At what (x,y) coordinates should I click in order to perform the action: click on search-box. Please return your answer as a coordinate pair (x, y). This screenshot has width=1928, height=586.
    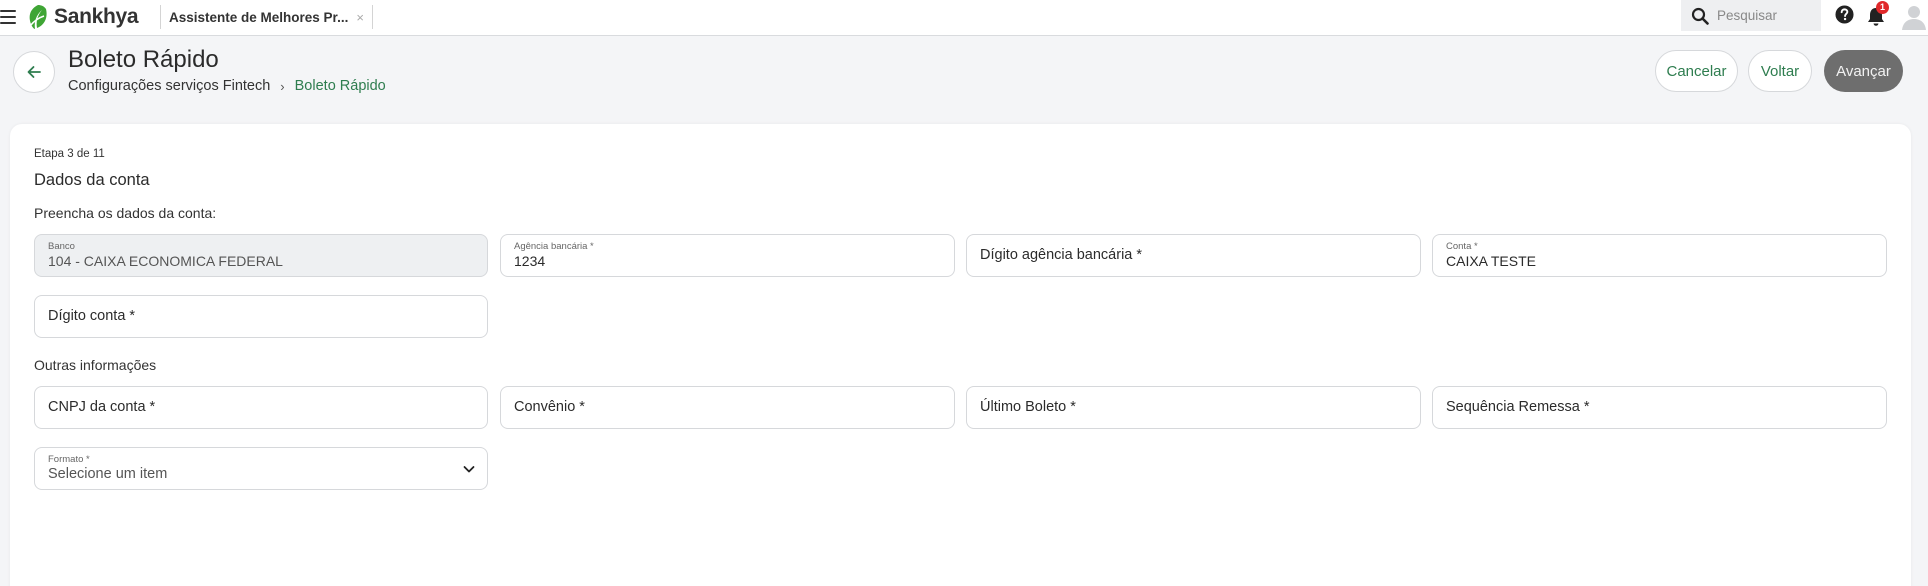
    Looking at the image, I should click on (1751, 15).